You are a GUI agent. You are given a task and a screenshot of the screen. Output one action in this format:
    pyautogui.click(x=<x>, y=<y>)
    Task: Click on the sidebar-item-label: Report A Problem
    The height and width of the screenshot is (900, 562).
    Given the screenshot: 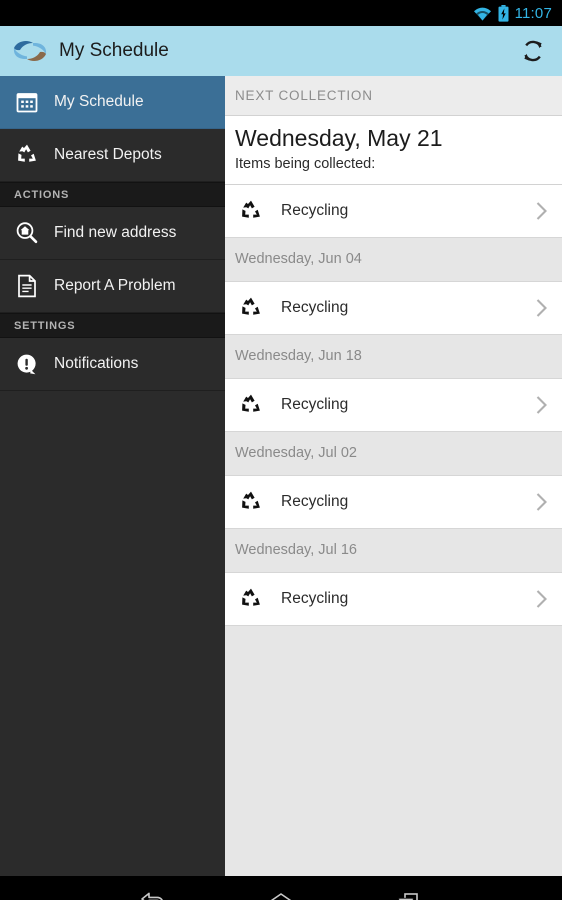 What is the action you would take?
    pyautogui.click(x=115, y=285)
    